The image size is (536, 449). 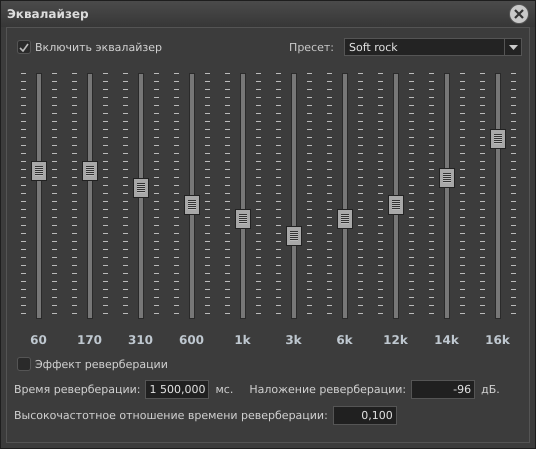 I want to click on close-icon, so click(x=519, y=14).